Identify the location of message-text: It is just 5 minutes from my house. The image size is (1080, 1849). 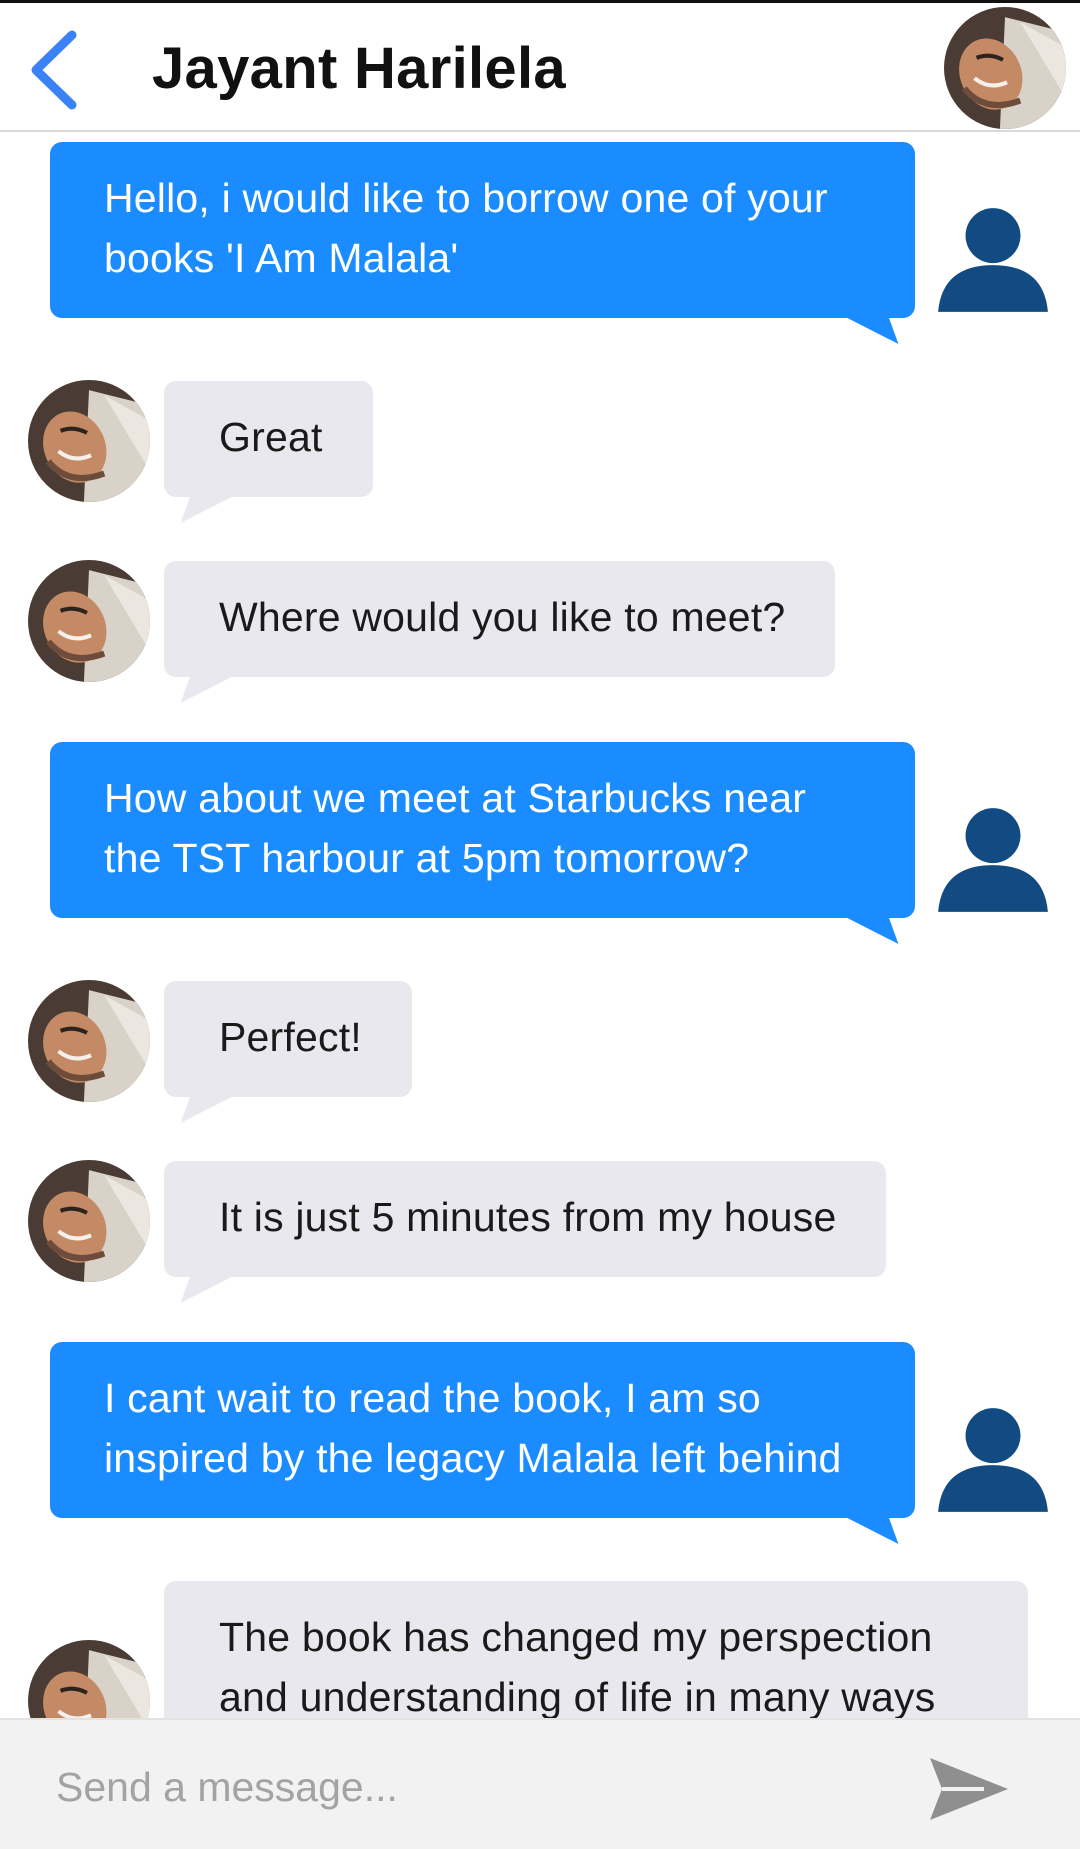
(528, 1217).